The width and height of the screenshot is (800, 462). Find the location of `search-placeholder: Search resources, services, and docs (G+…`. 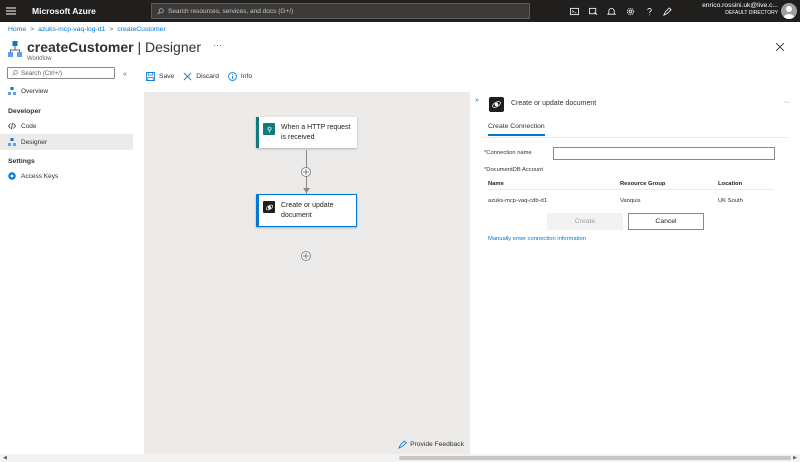

search-placeholder: Search resources, services, and docs (G+… is located at coordinates (231, 11).